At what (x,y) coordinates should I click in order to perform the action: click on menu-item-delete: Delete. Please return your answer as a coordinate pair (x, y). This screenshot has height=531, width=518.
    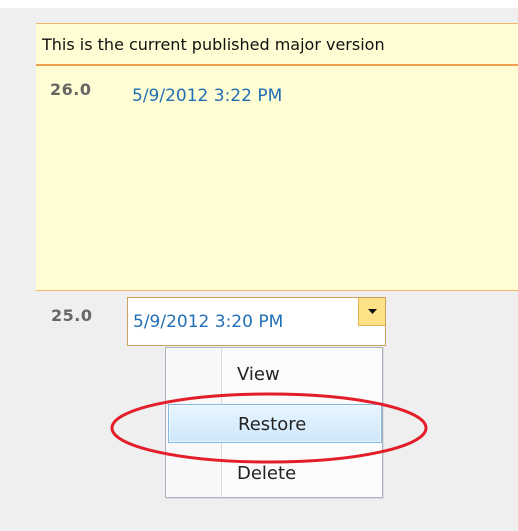
    Looking at the image, I should click on (275, 473).